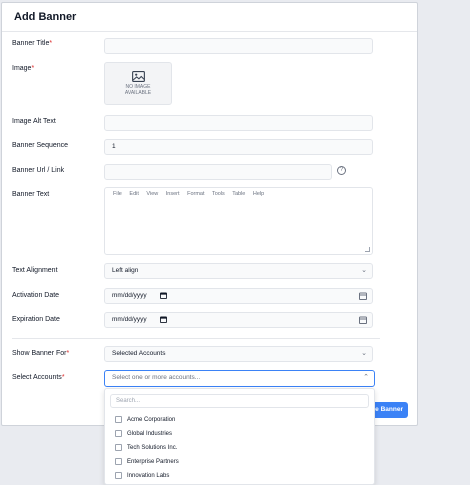 This screenshot has width=470, height=485. I want to click on menu-edit: Edit, so click(133, 194).